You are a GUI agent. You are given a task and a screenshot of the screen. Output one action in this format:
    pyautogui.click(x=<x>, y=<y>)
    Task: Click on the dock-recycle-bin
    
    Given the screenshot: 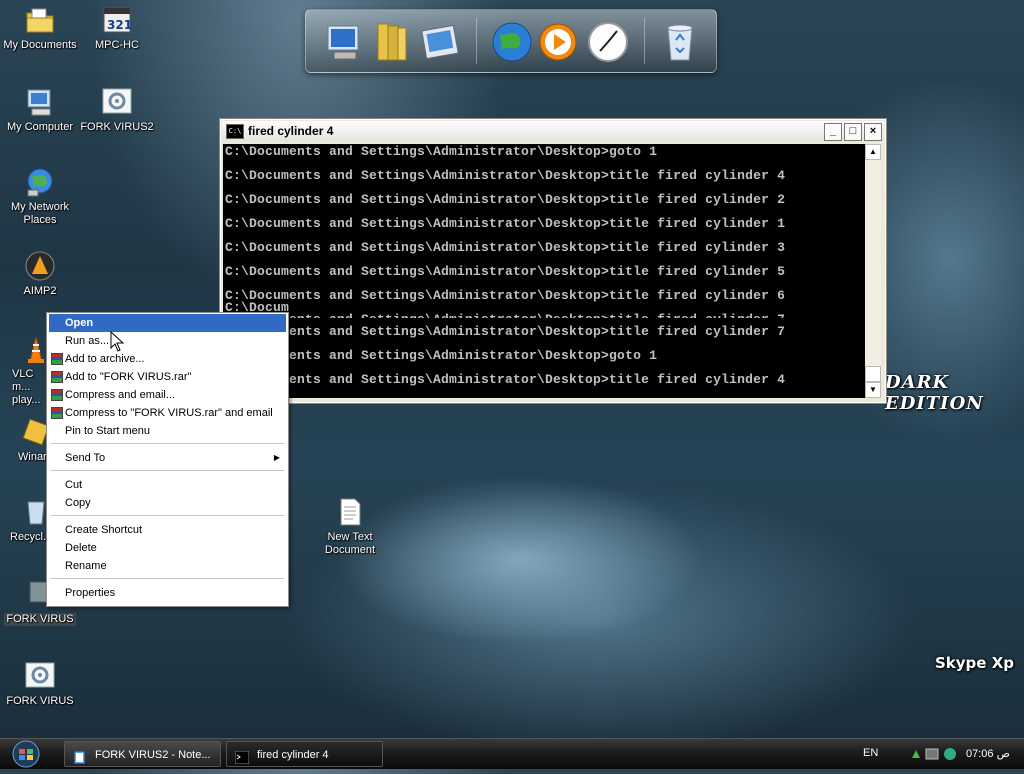 What is the action you would take?
    pyautogui.click(x=680, y=42)
    